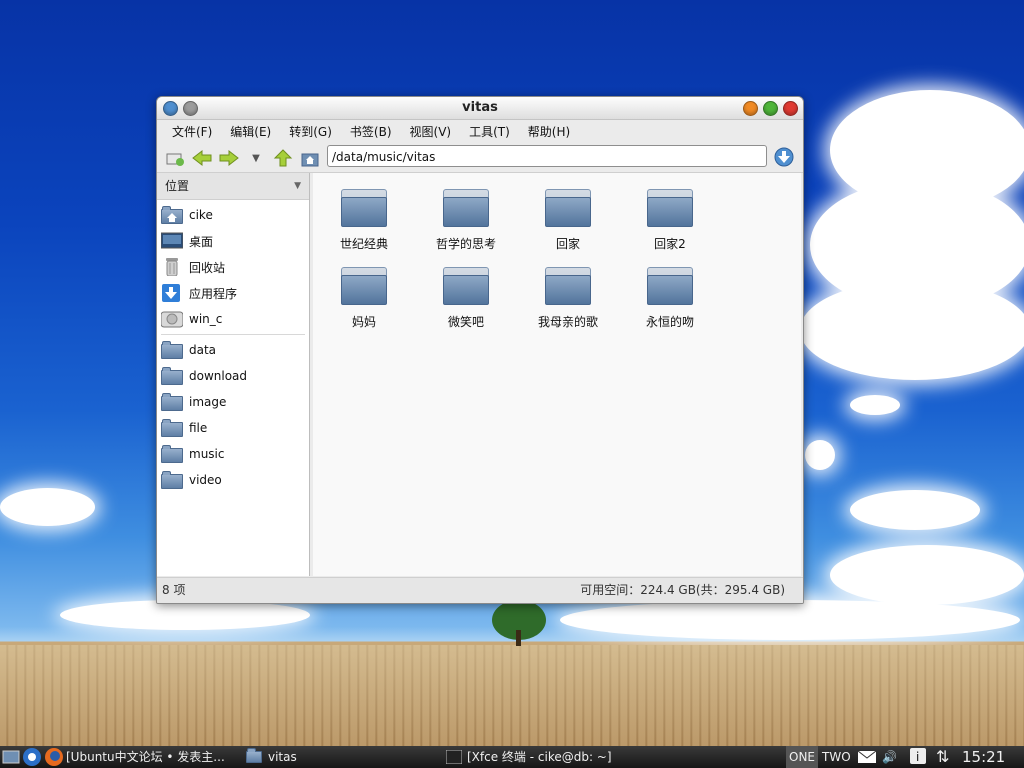  Describe the element at coordinates (233, 319) in the screenshot. I see `sidebar-item-win-c: win_c` at that location.